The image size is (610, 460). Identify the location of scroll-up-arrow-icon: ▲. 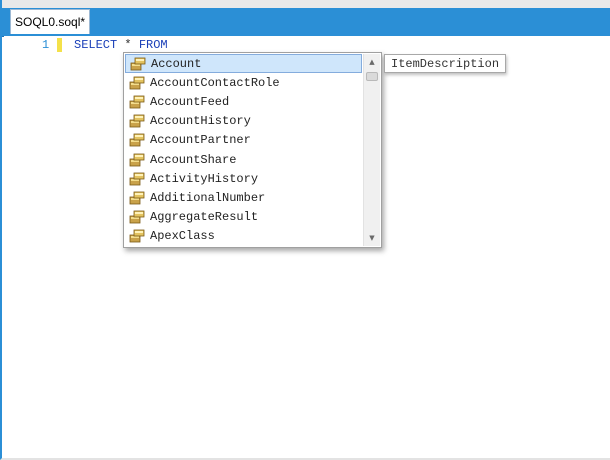
(372, 62).